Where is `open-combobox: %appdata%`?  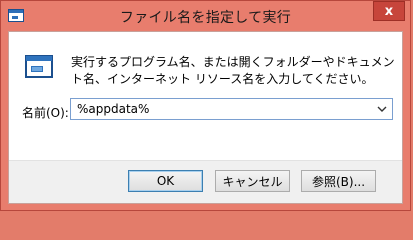 open-combobox: %appdata% is located at coordinates (231, 109).